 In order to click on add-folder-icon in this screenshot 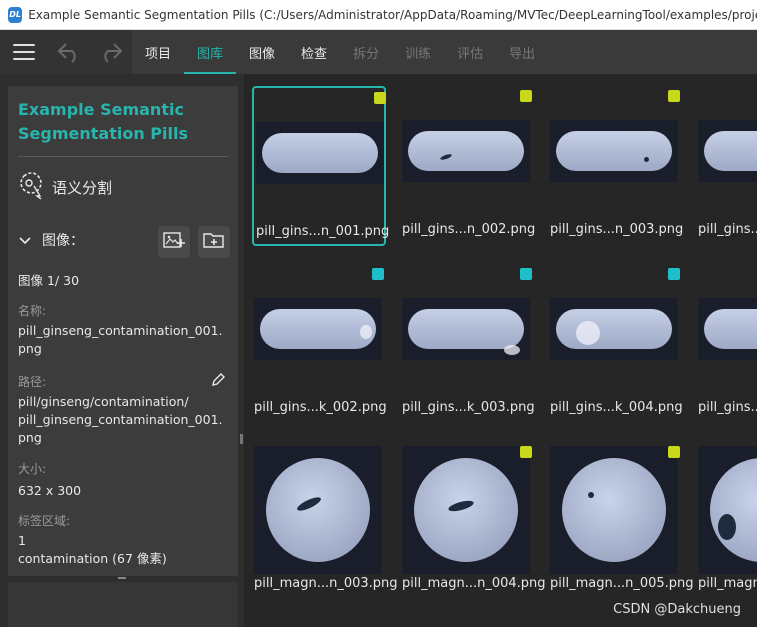, I will do `click(214, 242)`.